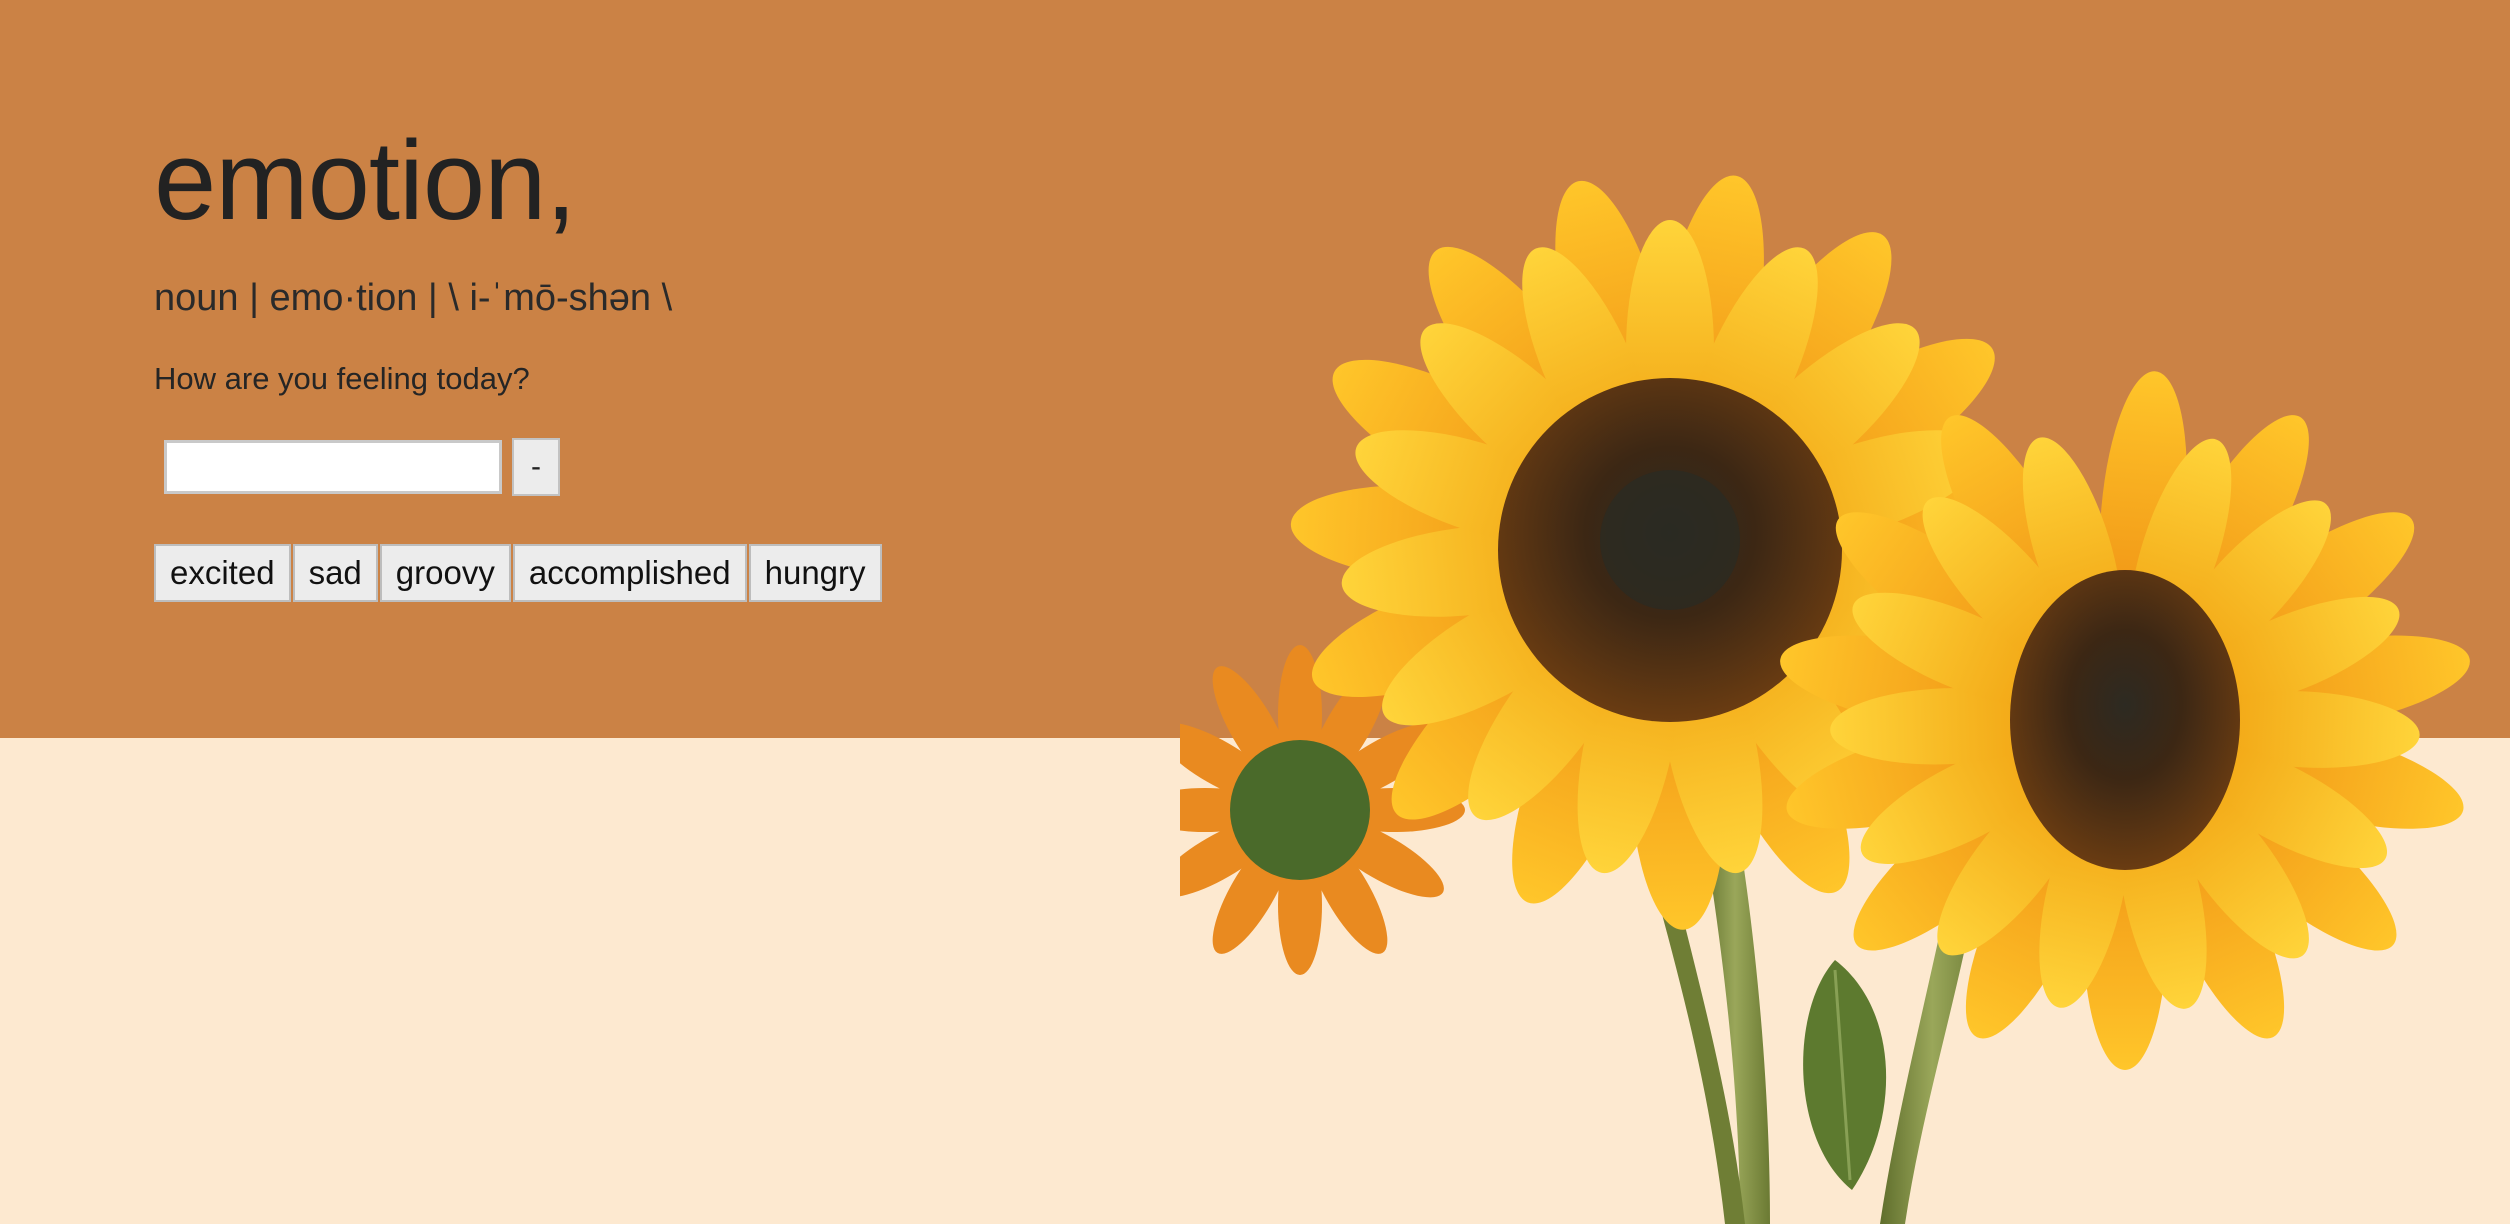 The width and height of the screenshot is (2510, 1224). I want to click on word-title: emotion,, so click(365, 180).